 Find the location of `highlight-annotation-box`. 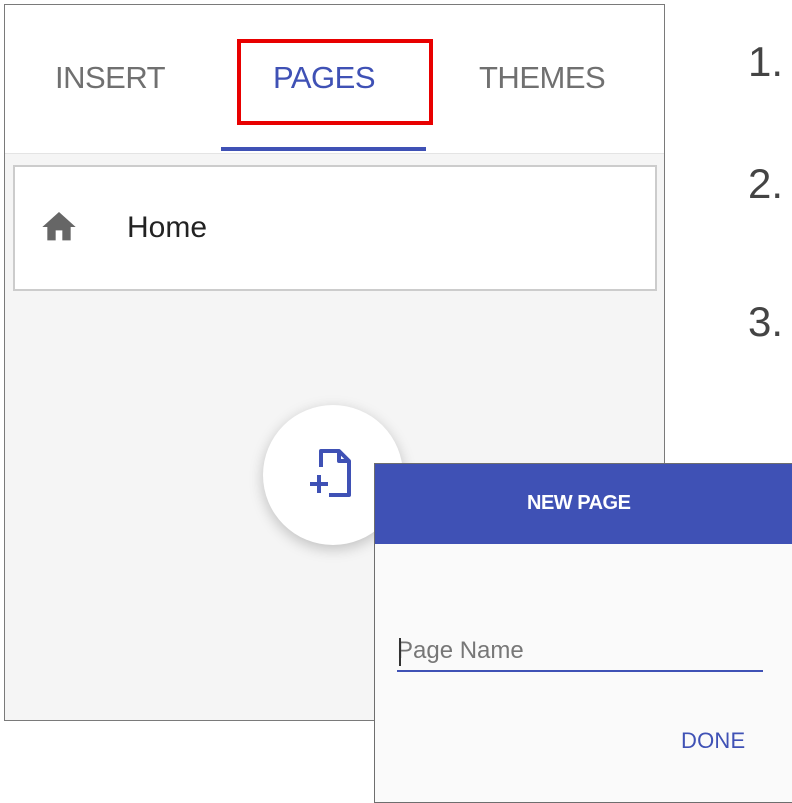

highlight-annotation-box is located at coordinates (335, 82).